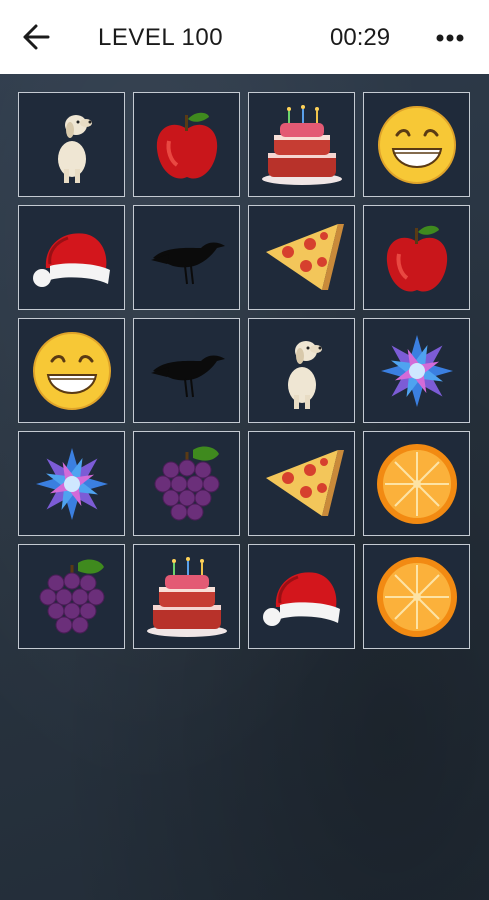 The height and width of the screenshot is (900, 489). I want to click on back-button, so click(35, 37).